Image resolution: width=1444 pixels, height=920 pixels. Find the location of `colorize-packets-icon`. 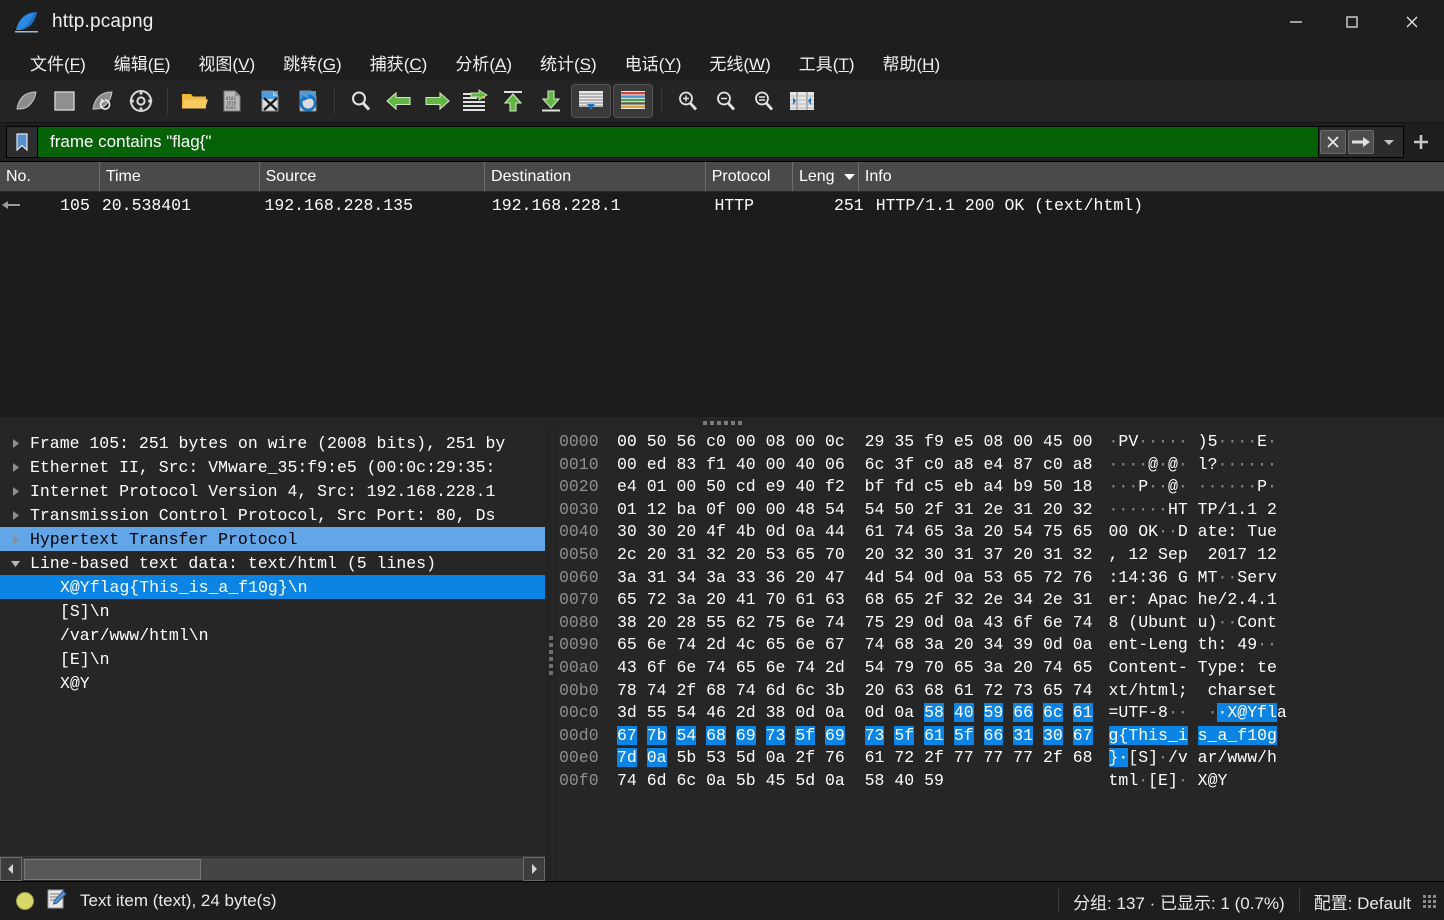

colorize-packets-icon is located at coordinates (633, 101).